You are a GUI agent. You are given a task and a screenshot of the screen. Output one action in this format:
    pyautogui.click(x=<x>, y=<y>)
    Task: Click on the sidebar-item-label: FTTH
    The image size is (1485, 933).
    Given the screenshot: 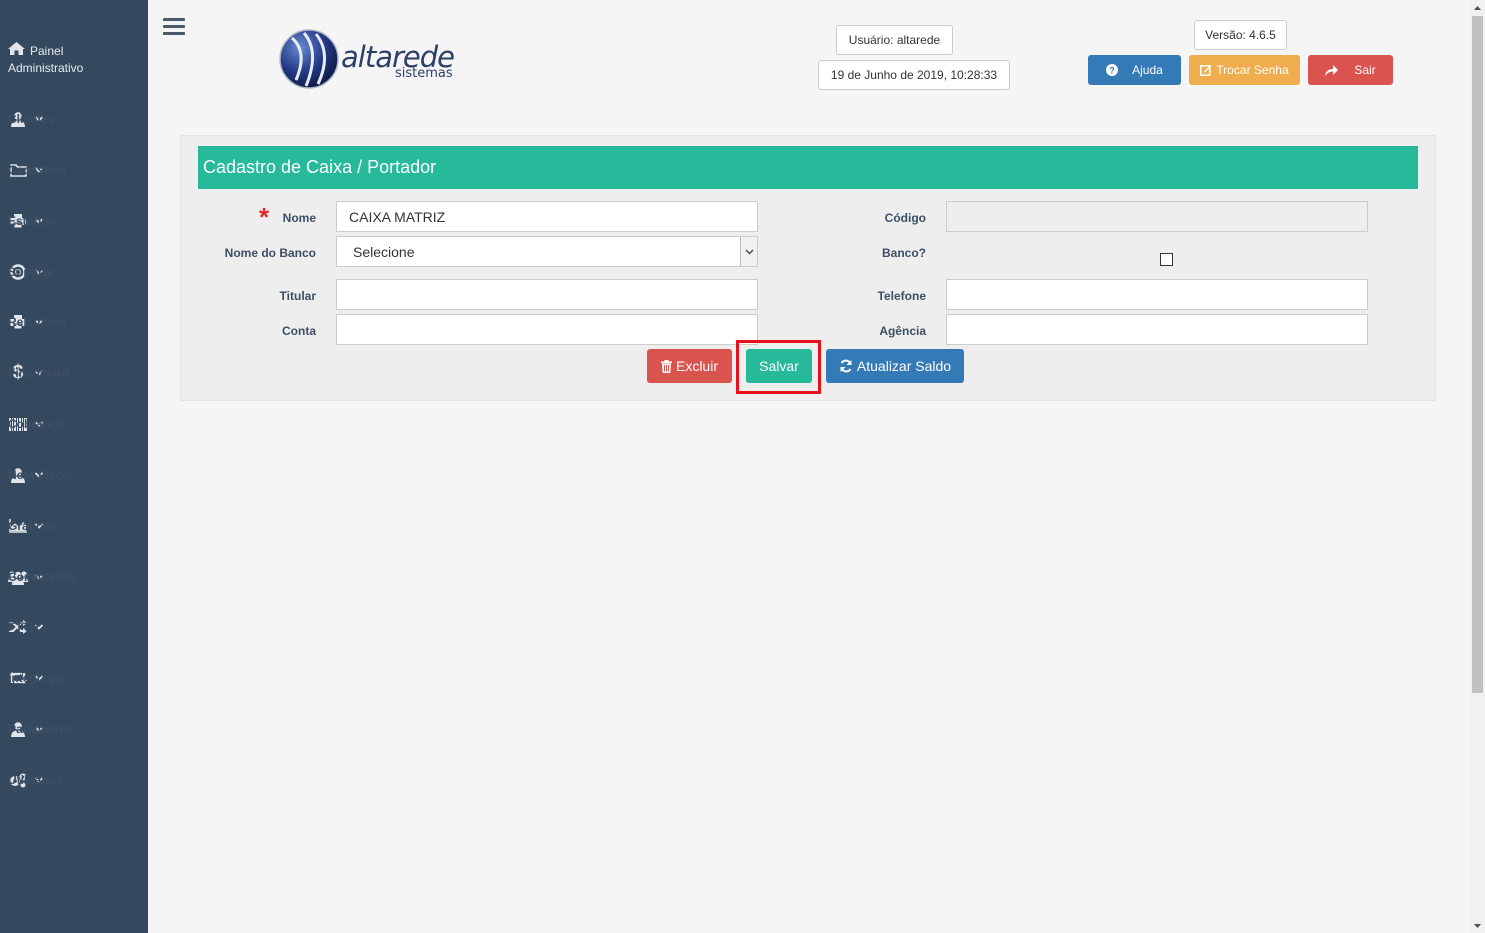 What is the action you would take?
    pyautogui.click(x=23, y=627)
    